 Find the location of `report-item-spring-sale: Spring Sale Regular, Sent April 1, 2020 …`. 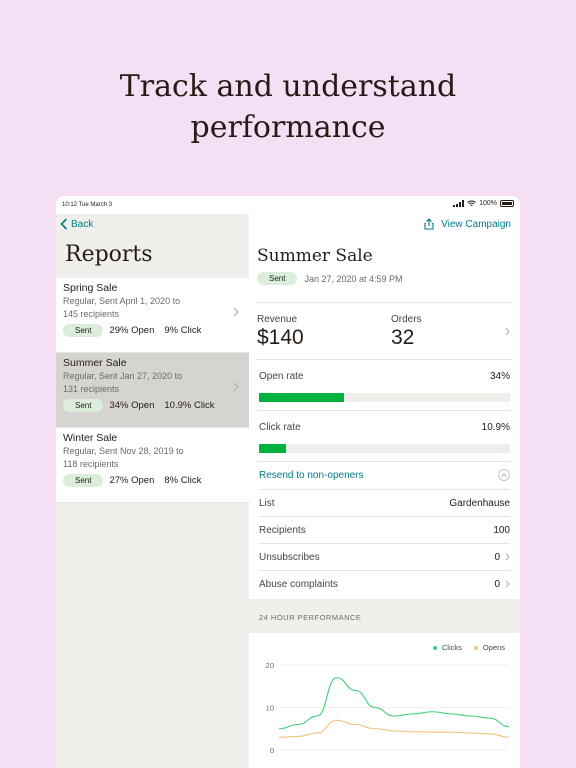

report-item-spring-sale: Spring Sale Regular, Sent April 1, 2020 … is located at coordinates (152, 315).